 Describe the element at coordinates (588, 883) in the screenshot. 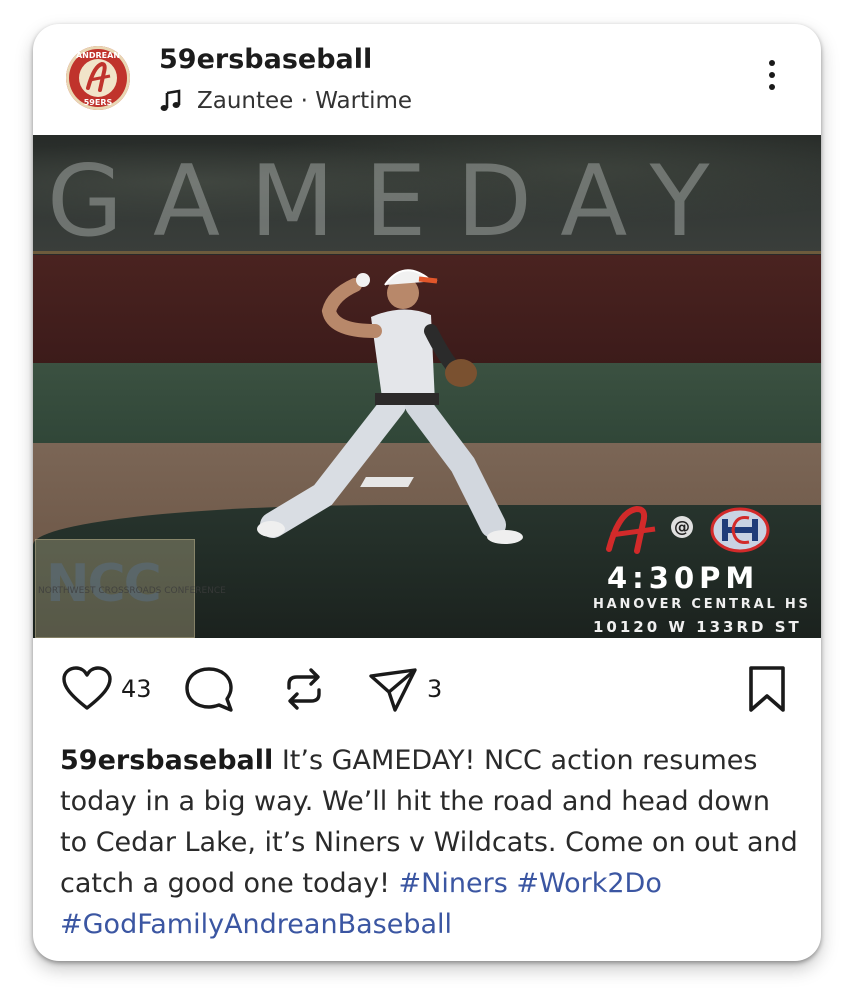

I see `hashtag: #Work2Do` at that location.